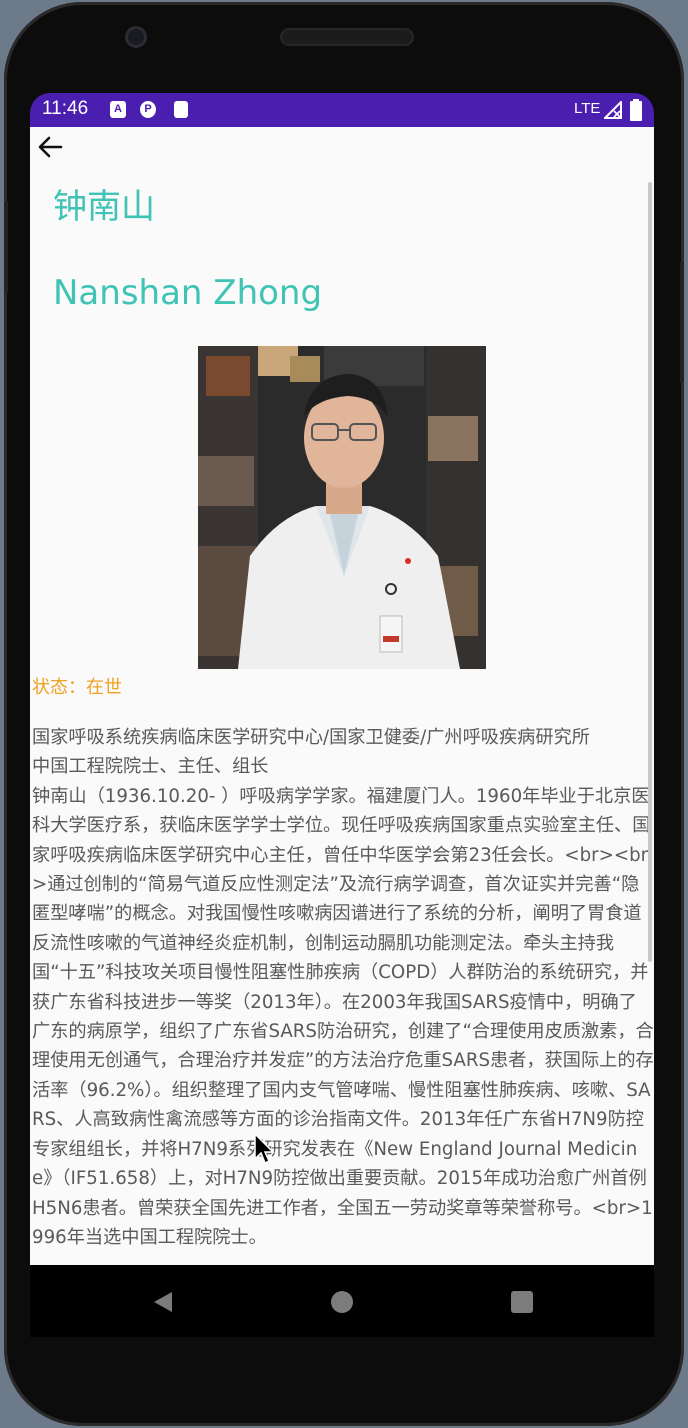 Image resolution: width=688 pixels, height=1428 pixels. I want to click on status-bar: 11:46 A P LTE, so click(342, 110).